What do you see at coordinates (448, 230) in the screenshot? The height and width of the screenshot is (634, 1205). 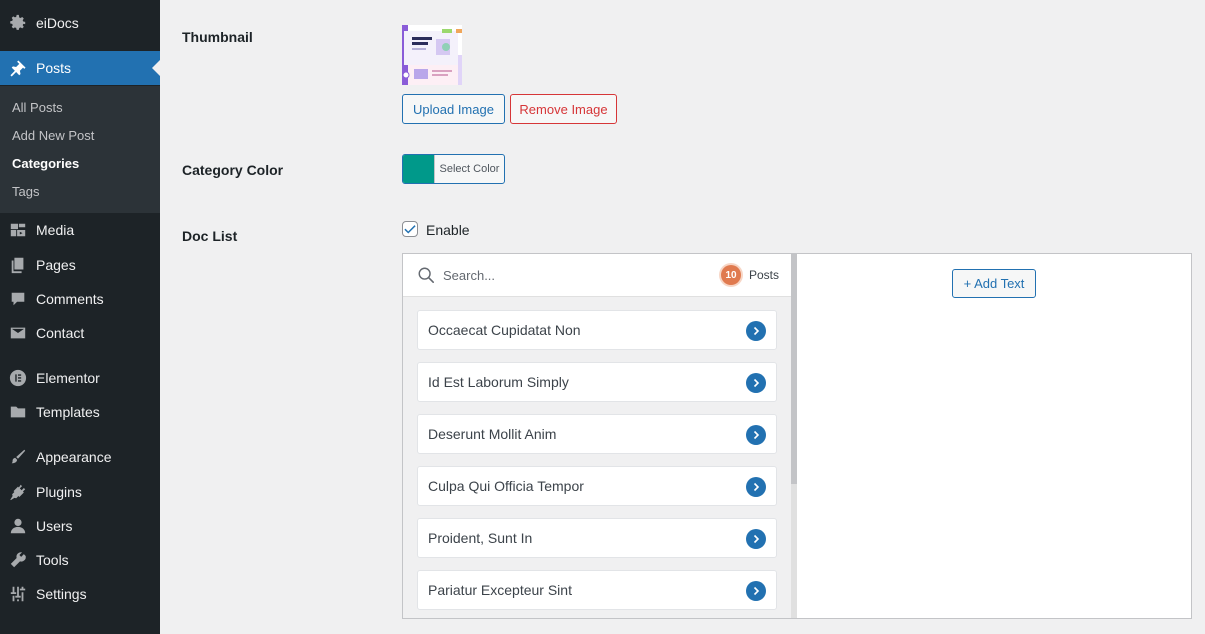 I see `enable-label: Enable` at bounding box center [448, 230].